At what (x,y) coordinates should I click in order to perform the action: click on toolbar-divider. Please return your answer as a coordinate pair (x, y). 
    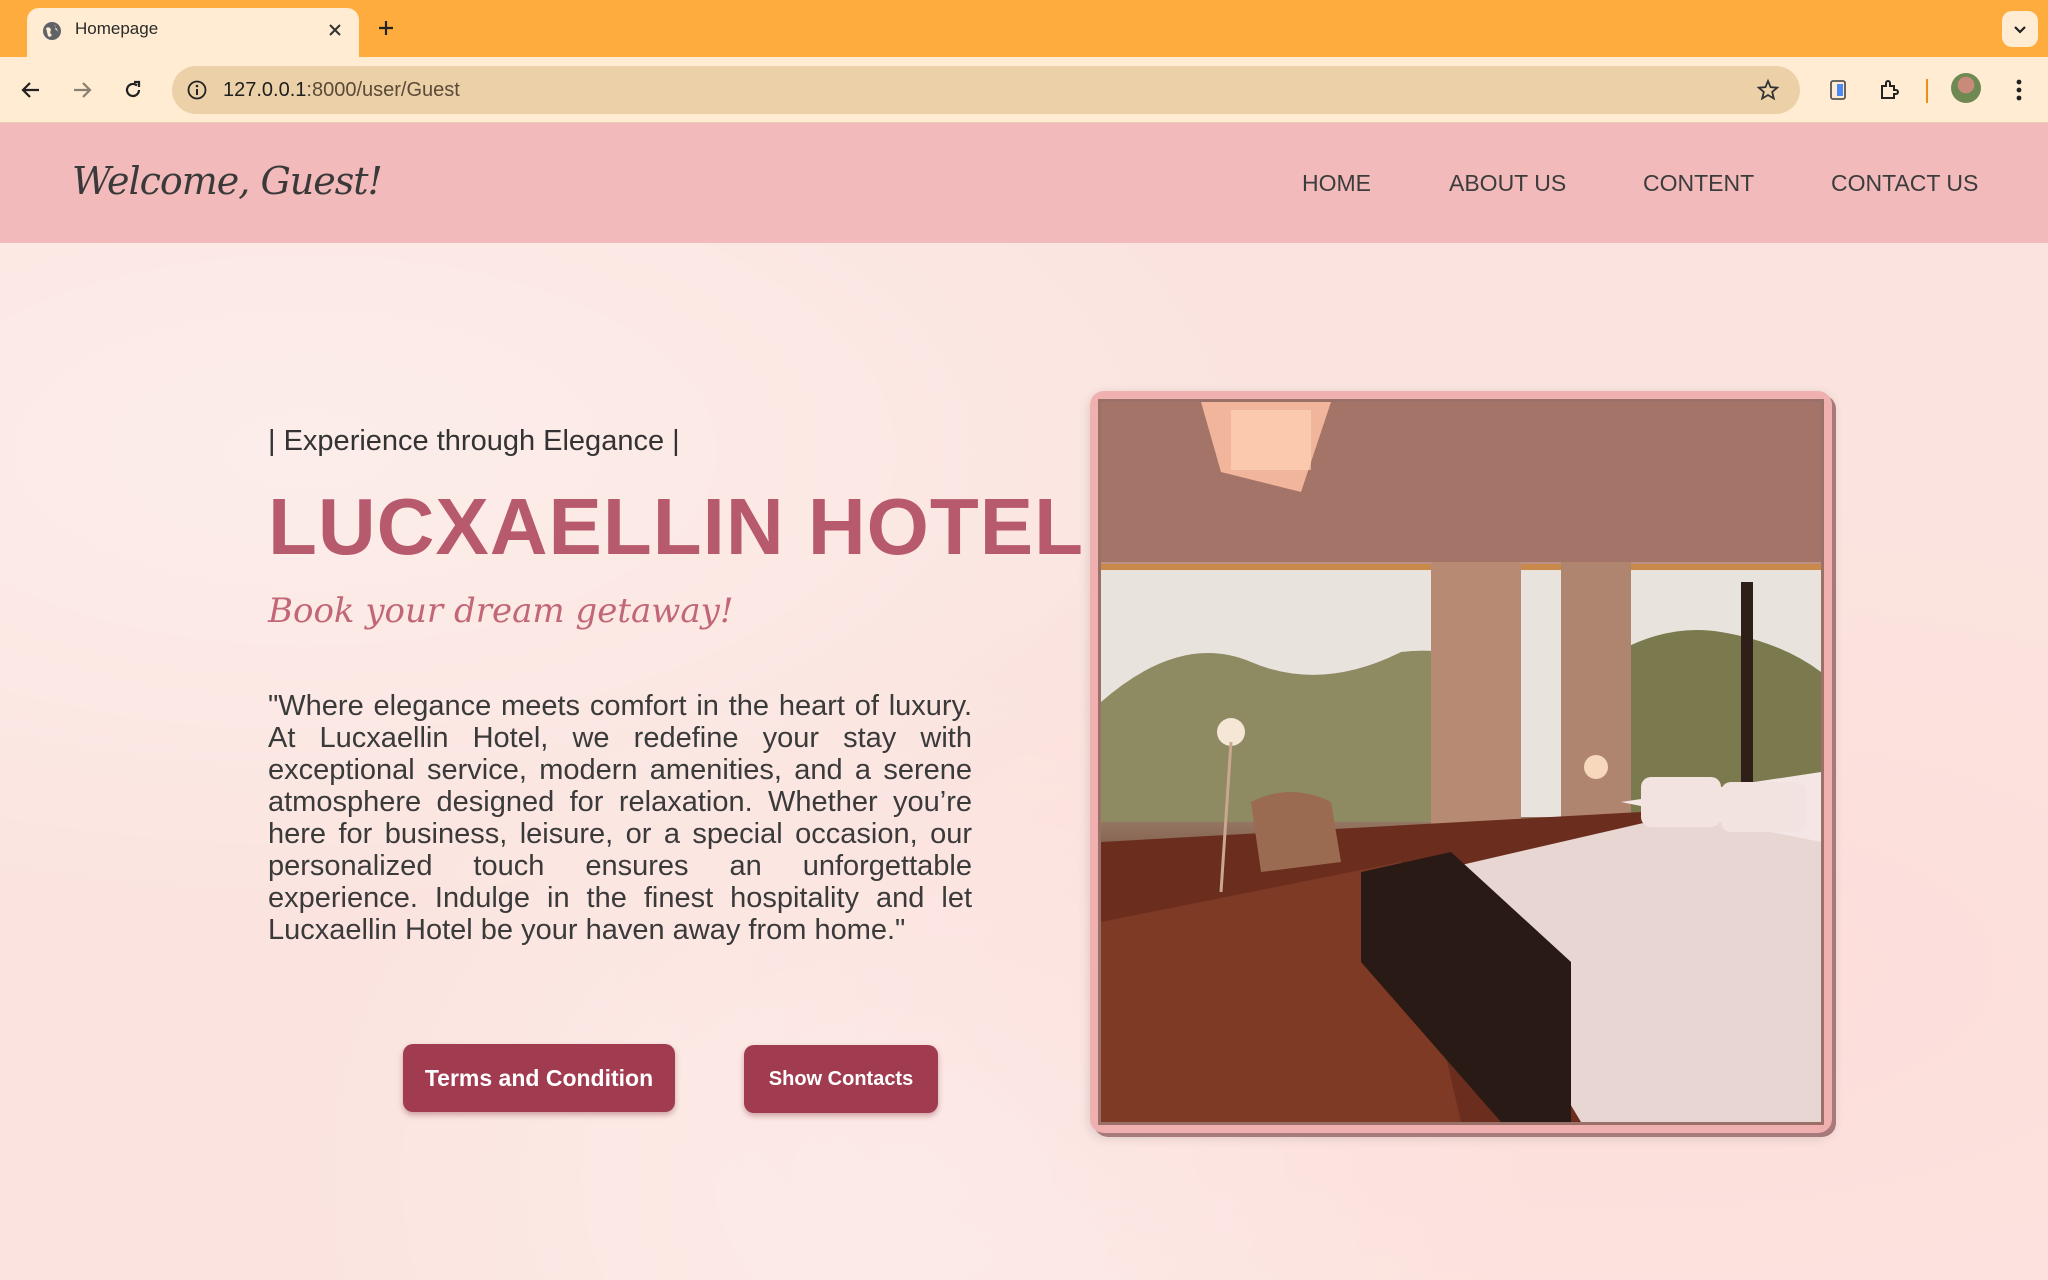
    Looking at the image, I should click on (1927, 91).